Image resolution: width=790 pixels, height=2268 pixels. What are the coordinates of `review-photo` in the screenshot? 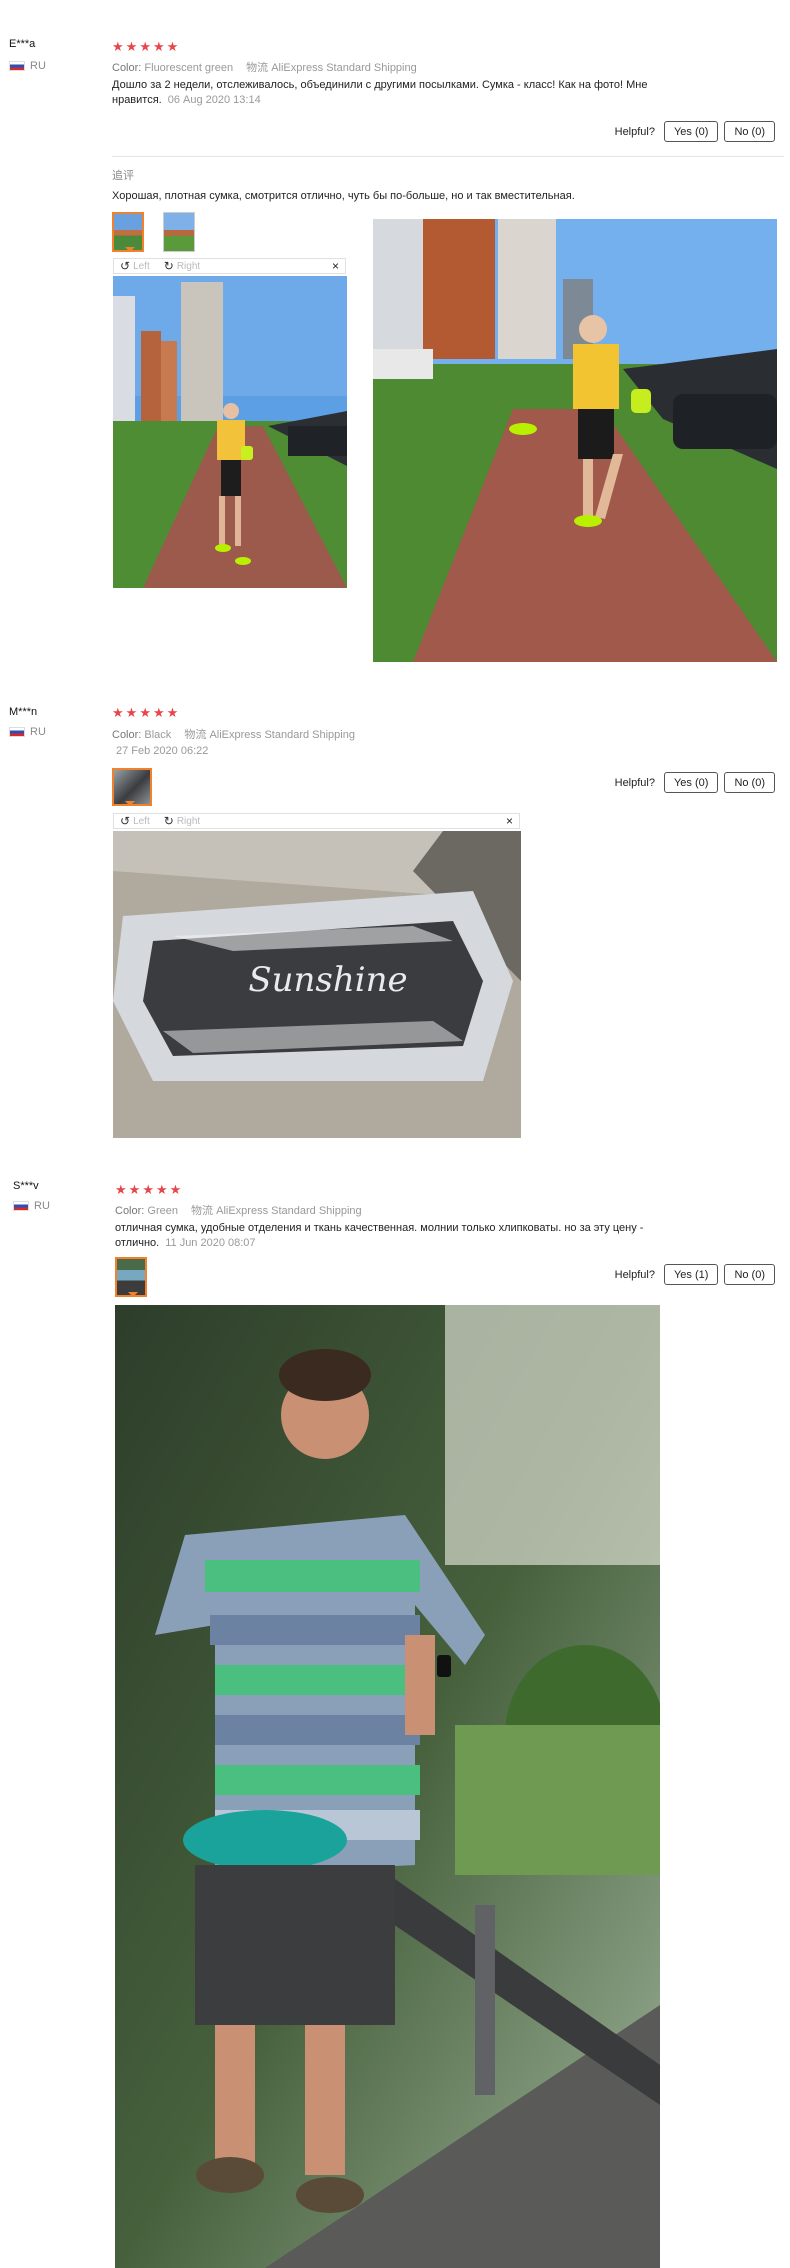 It's located at (230, 432).